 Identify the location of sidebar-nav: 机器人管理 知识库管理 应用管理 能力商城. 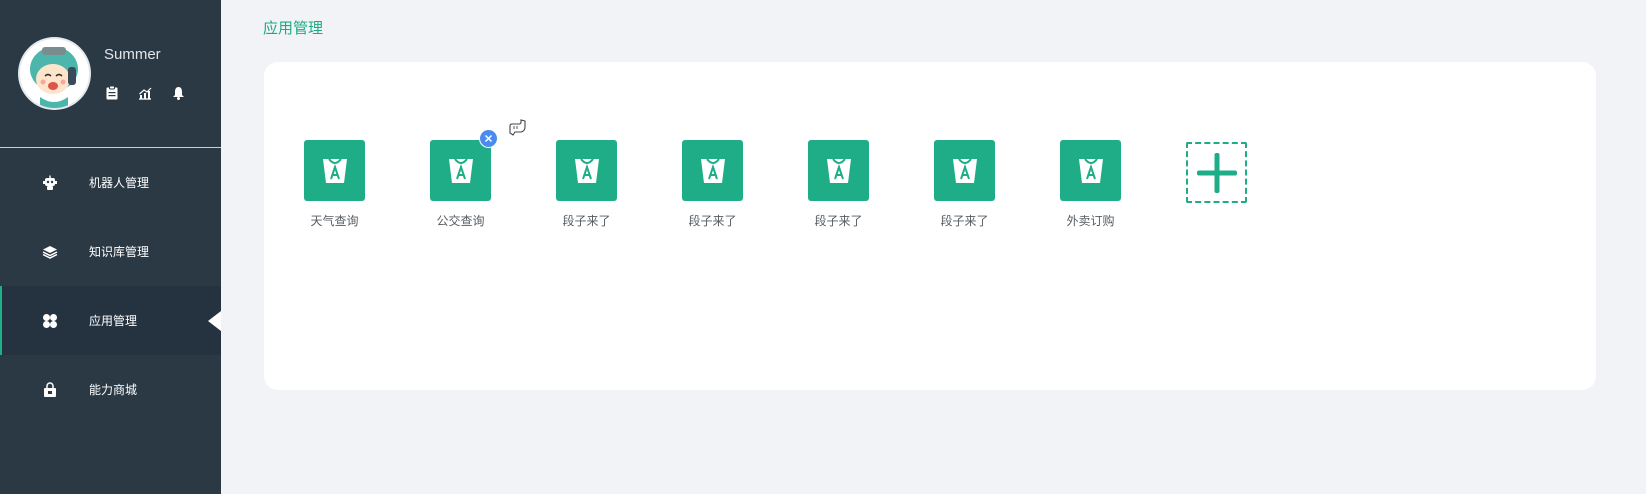
(110, 286).